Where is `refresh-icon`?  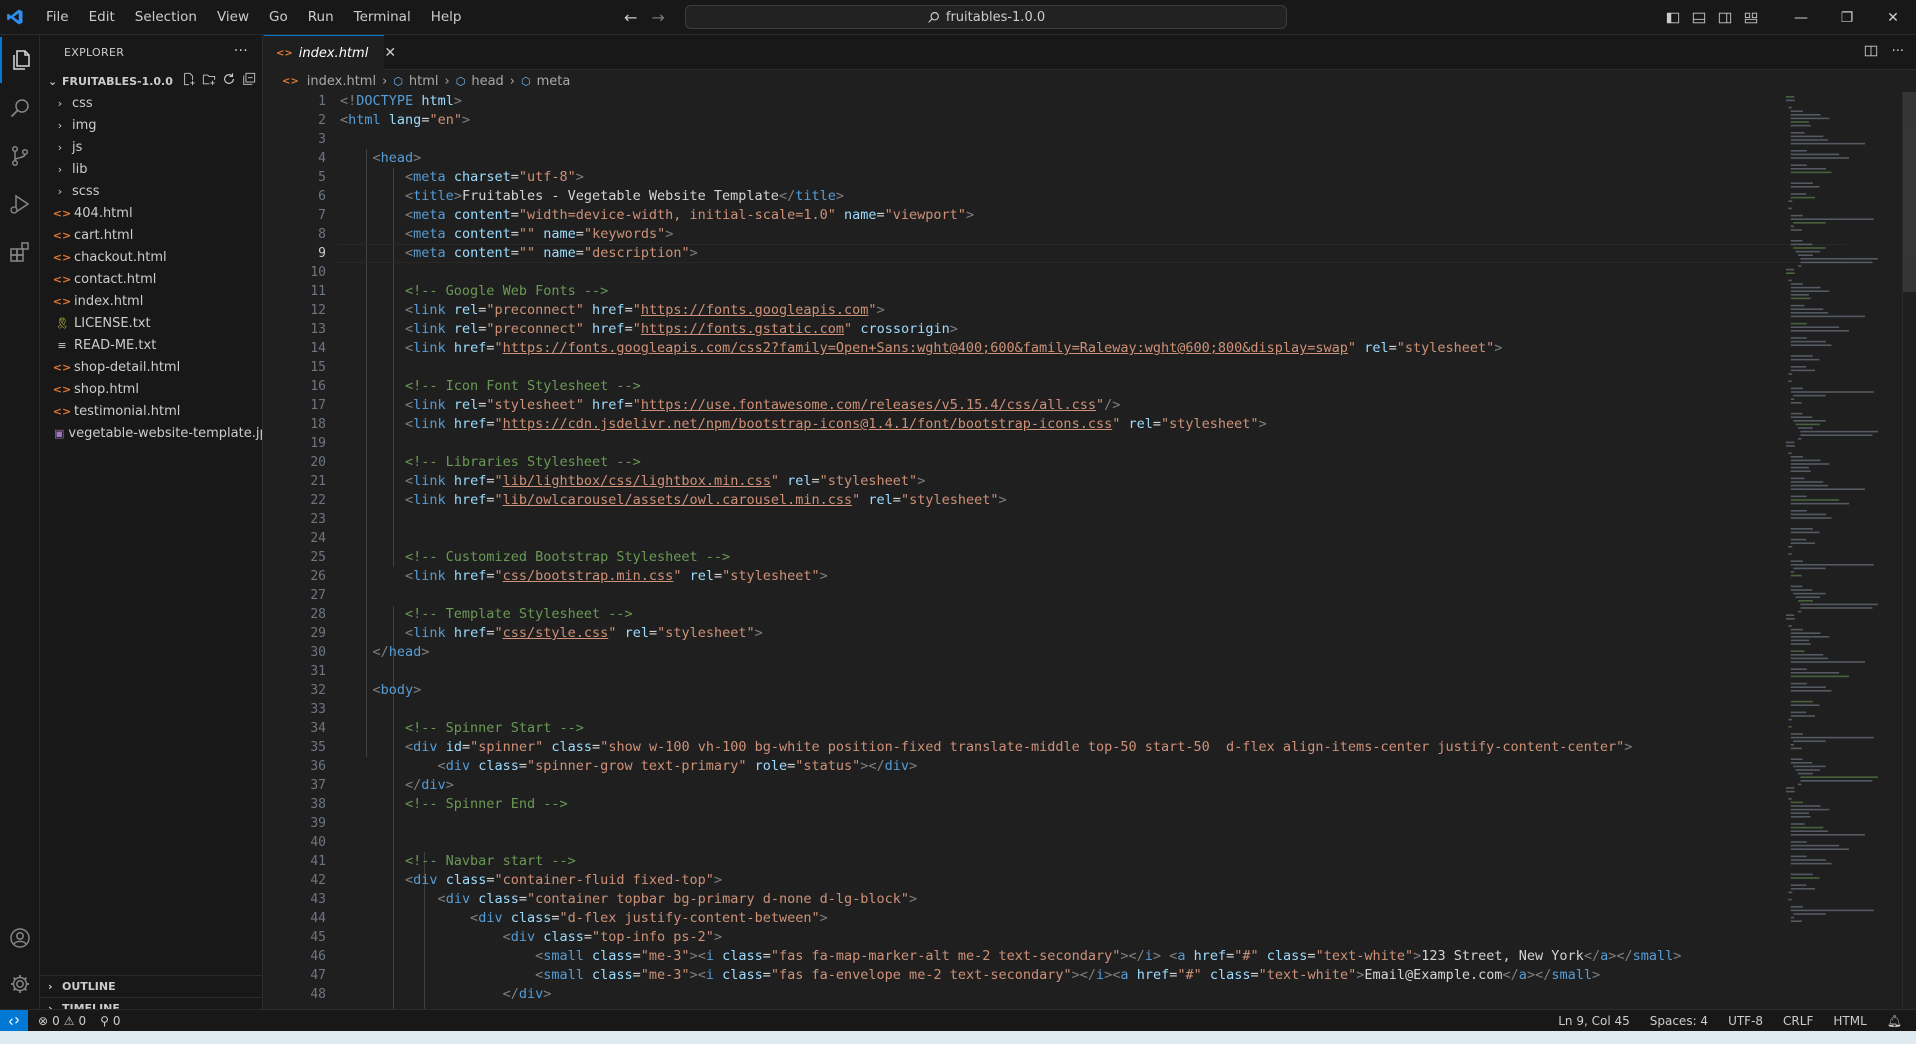
refresh-icon is located at coordinates (229, 80).